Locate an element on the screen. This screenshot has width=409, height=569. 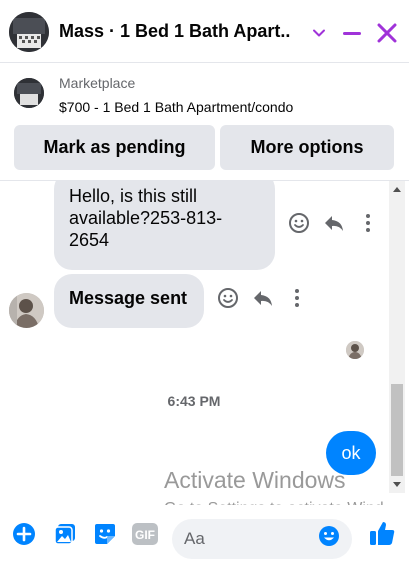
sender-avatar is located at coordinates (26, 310).